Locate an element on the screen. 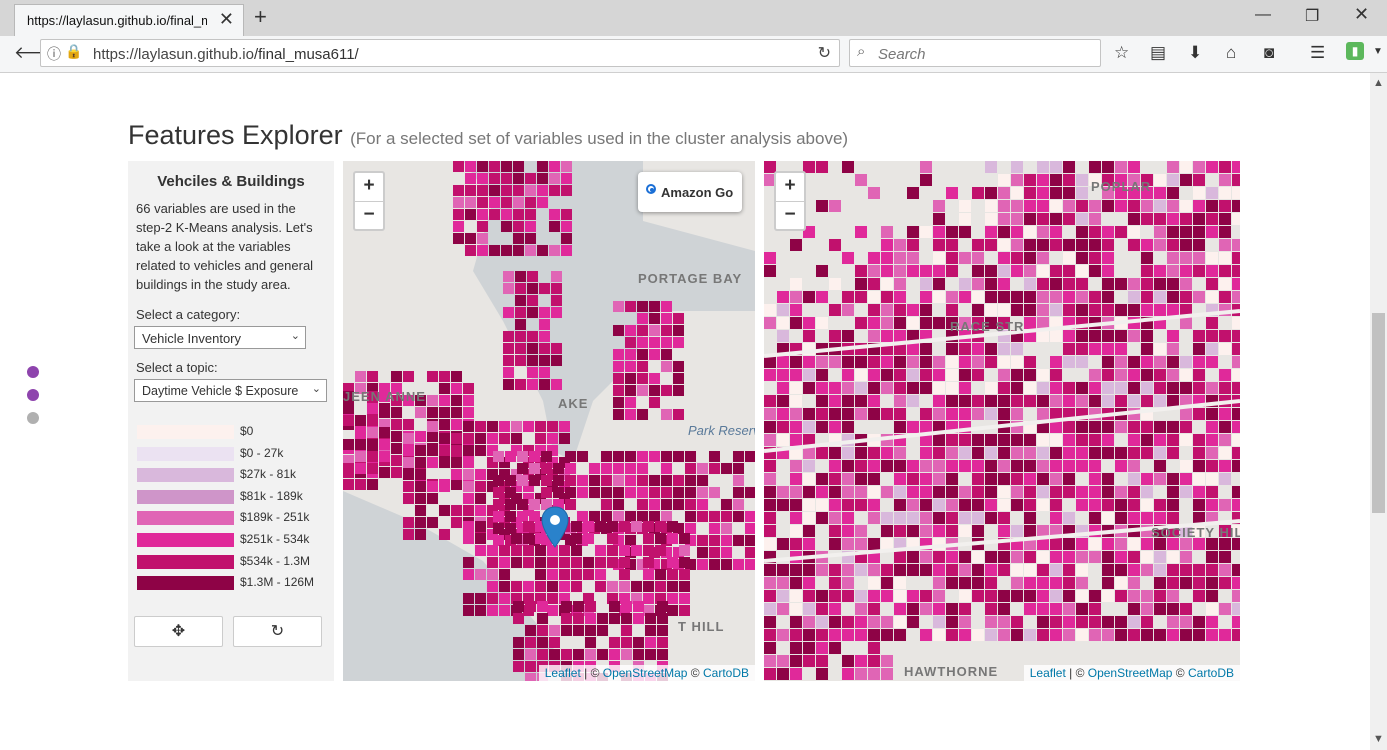 The height and width of the screenshot is (750, 1387). topic-select: Daytime Vehicle $ Exposure ⌄ is located at coordinates (230, 390).